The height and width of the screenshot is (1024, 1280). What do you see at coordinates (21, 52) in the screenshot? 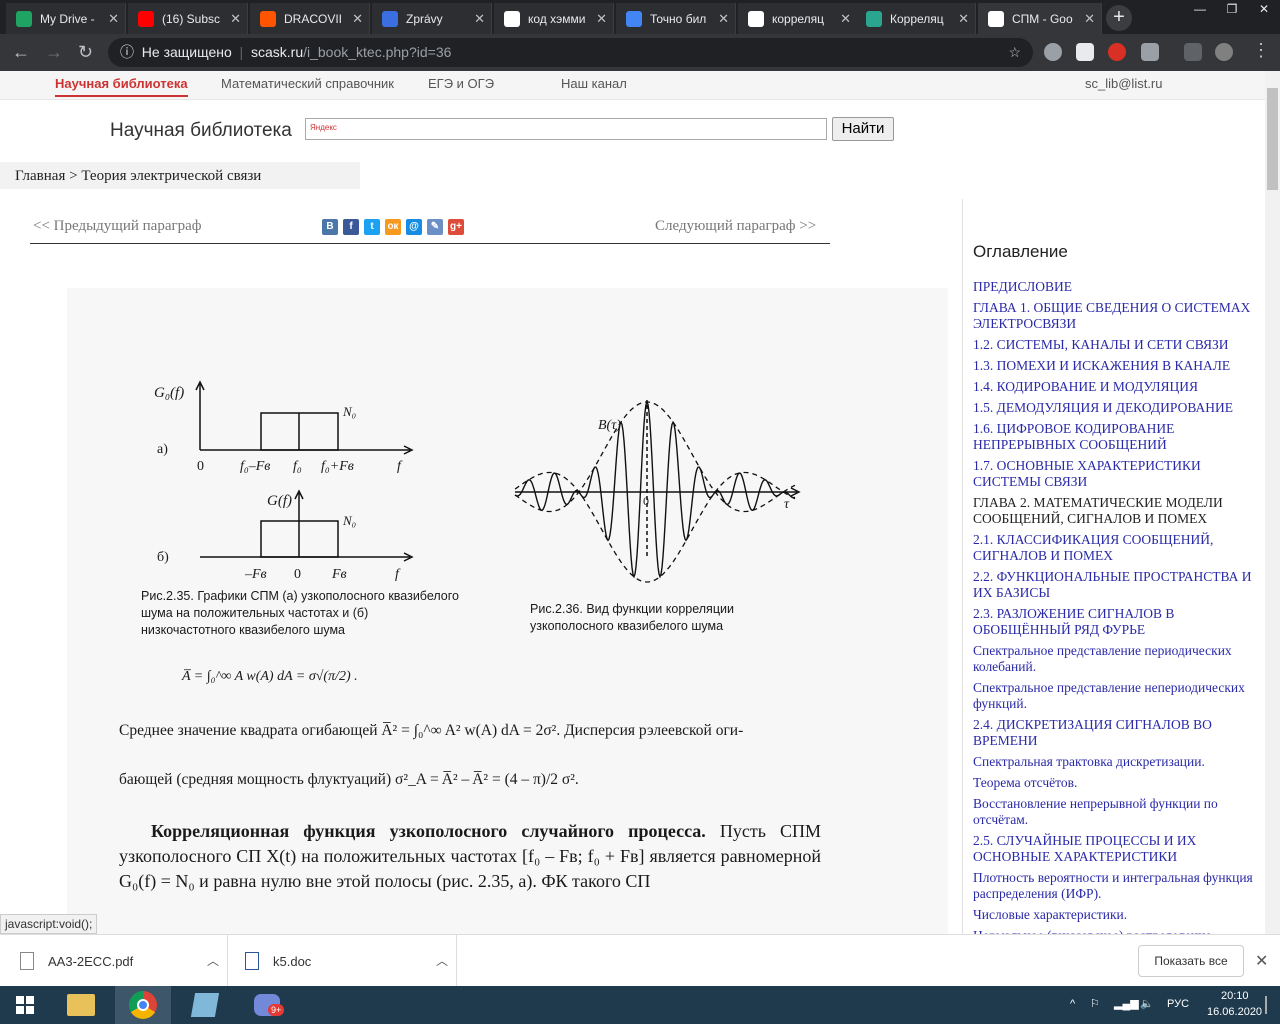
I see `back-icon: ←` at bounding box center [21, 52].